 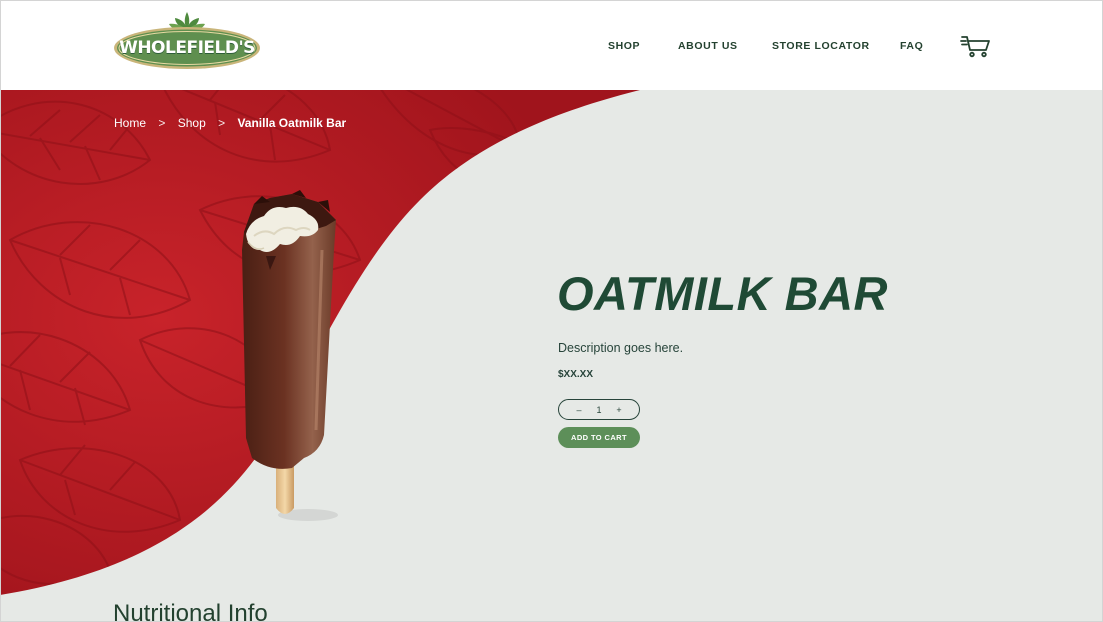 I want to click on product-price: $XX.XX, so click(x=576, y=374).